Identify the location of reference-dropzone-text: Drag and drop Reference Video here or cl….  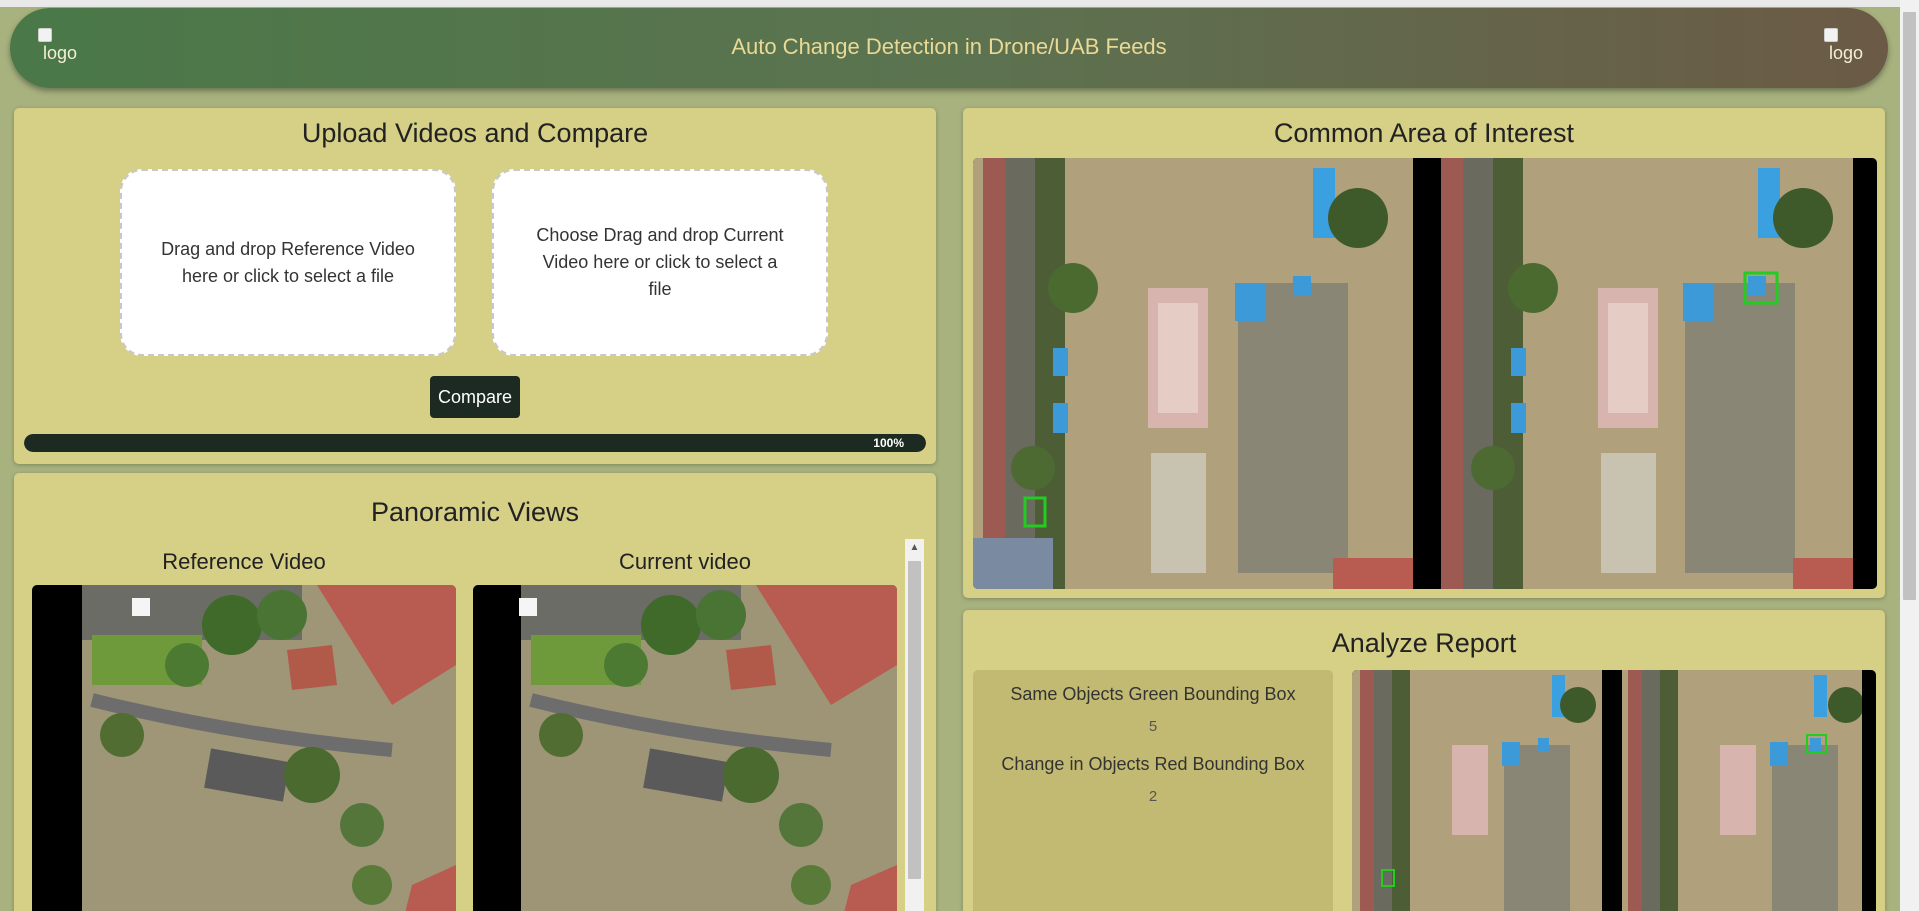
(288, 262).